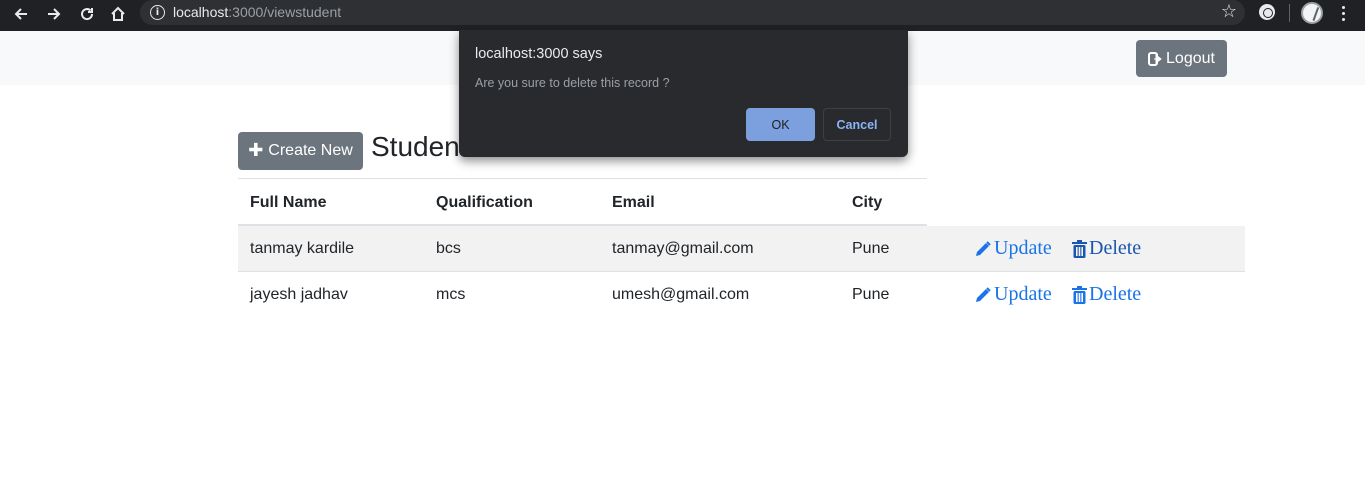  Describe the element at coordinates (285, 12) in the screenshot. I see `url-path: :3000/viewstudent` at that location.